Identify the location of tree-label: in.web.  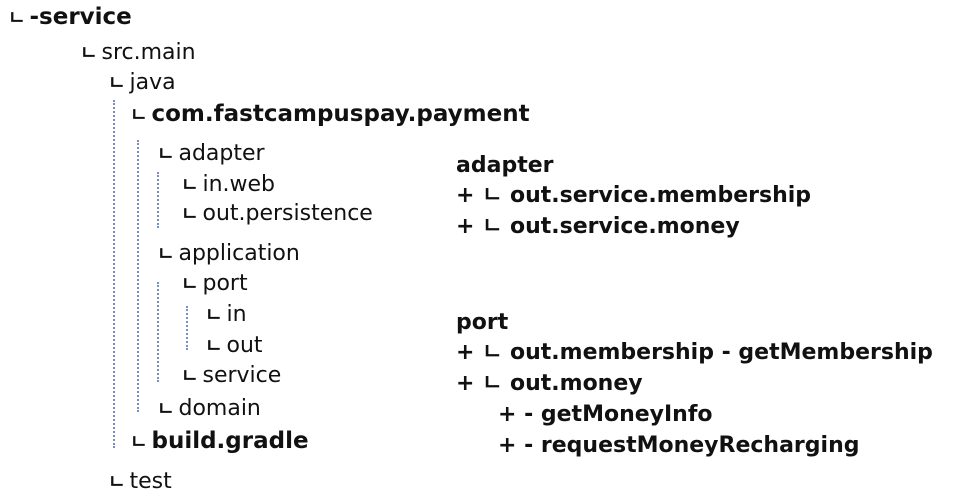
(239, 184).